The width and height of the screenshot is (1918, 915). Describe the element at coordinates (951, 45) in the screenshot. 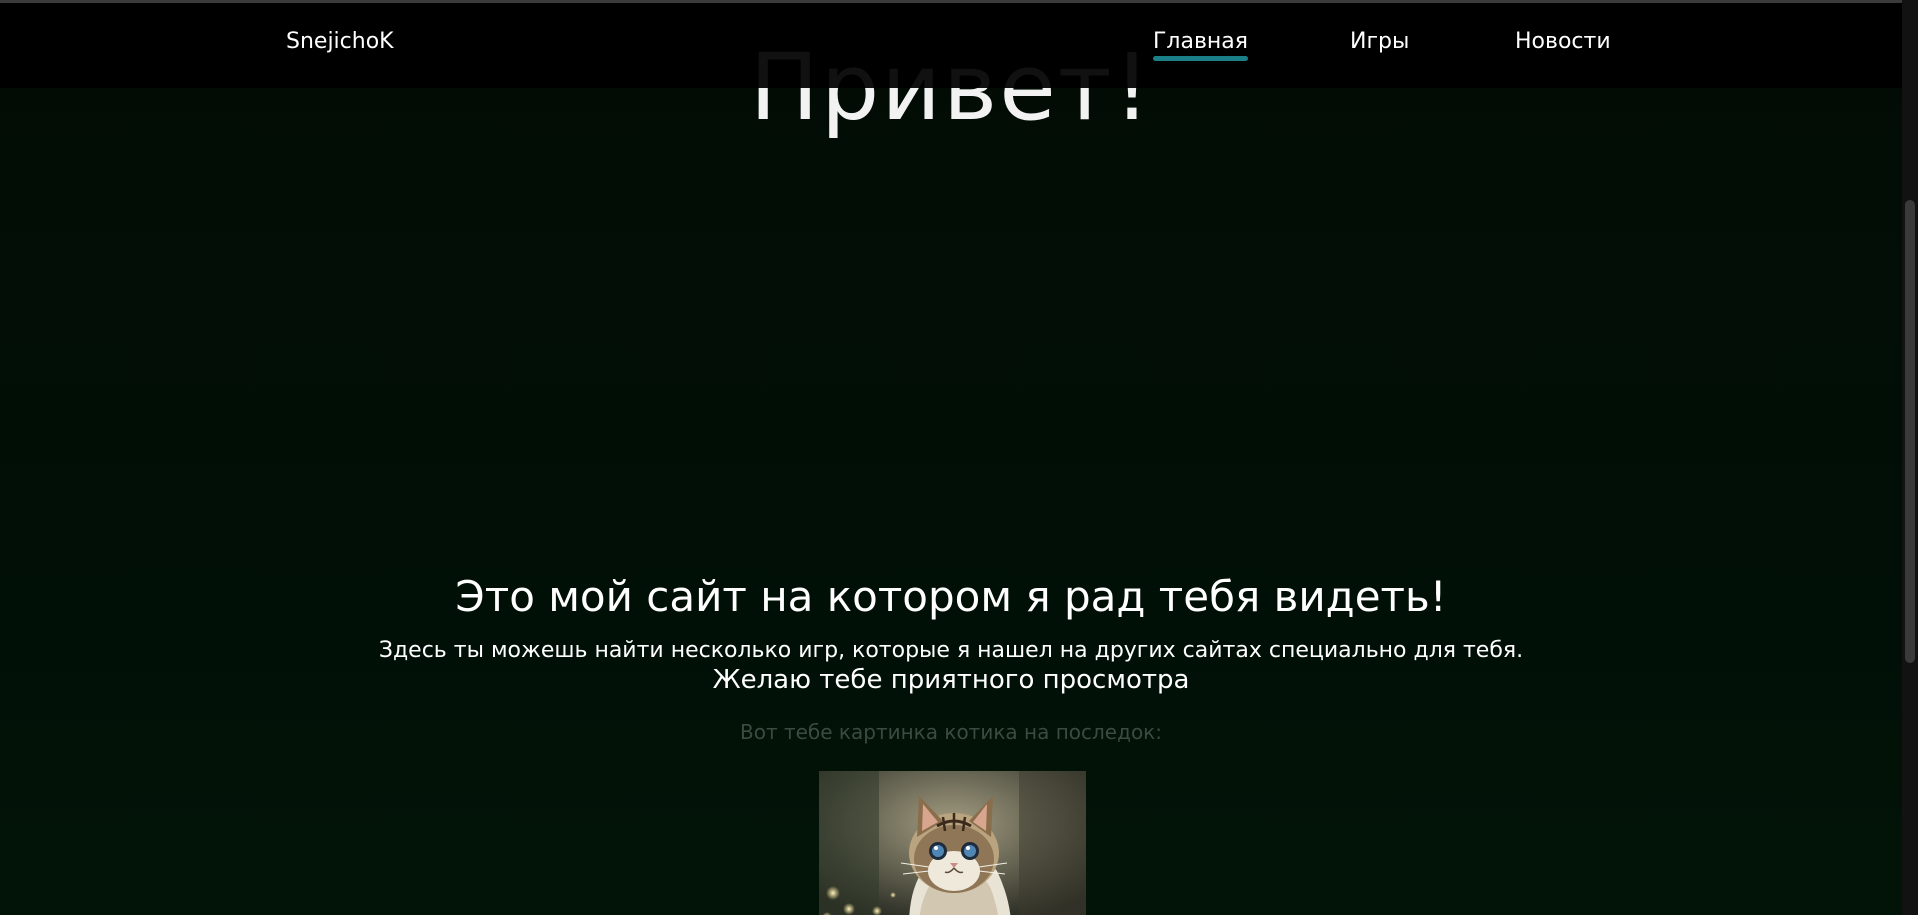

I see `navbar: SnejichoK Главная Игры Новости` at that location.